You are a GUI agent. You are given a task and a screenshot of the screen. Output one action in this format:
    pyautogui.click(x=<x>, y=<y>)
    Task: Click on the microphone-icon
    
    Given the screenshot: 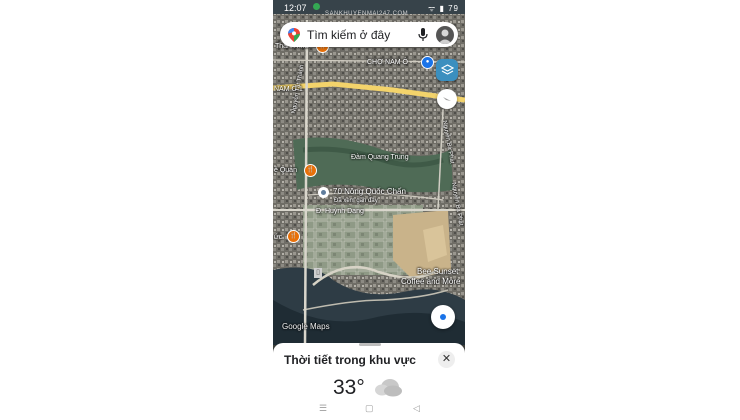 What is the action you would take?
    pyautogui.click(x=423, y=34)
    